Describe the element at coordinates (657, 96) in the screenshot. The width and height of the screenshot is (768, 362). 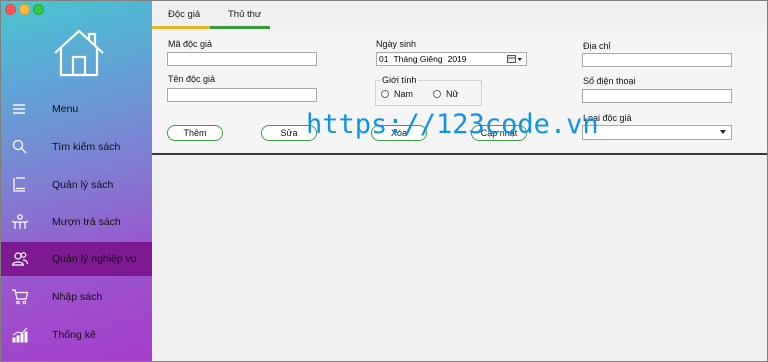
I see `so-dien-thoai-input` at that location.